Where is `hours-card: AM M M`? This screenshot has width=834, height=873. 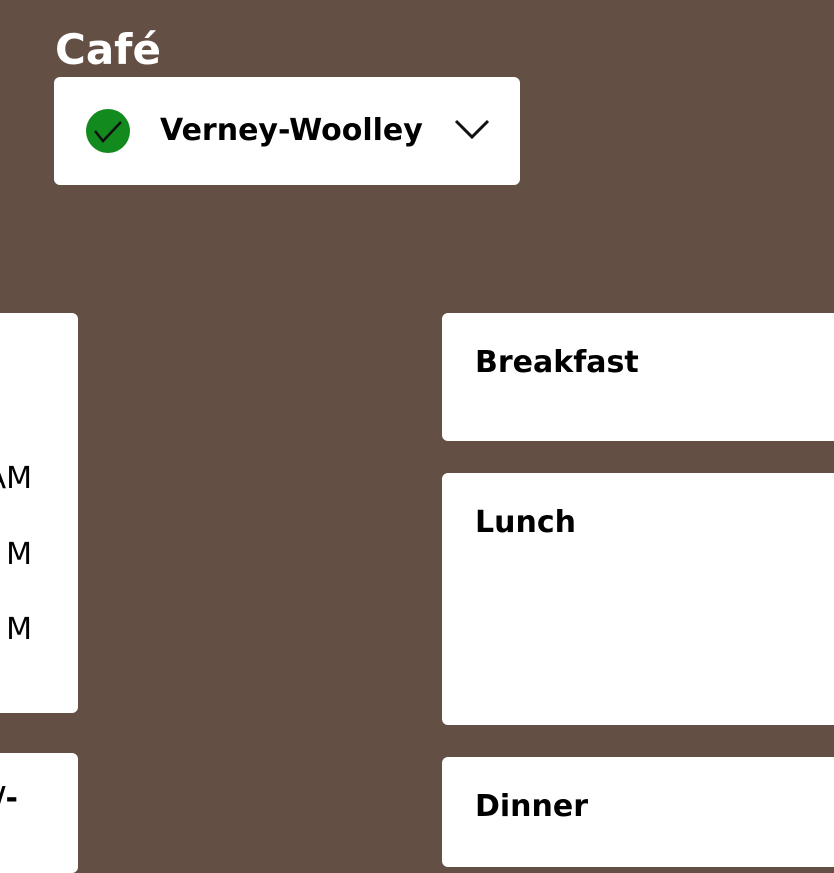
hours-card: AM M M is located at coordinates (39, 513).